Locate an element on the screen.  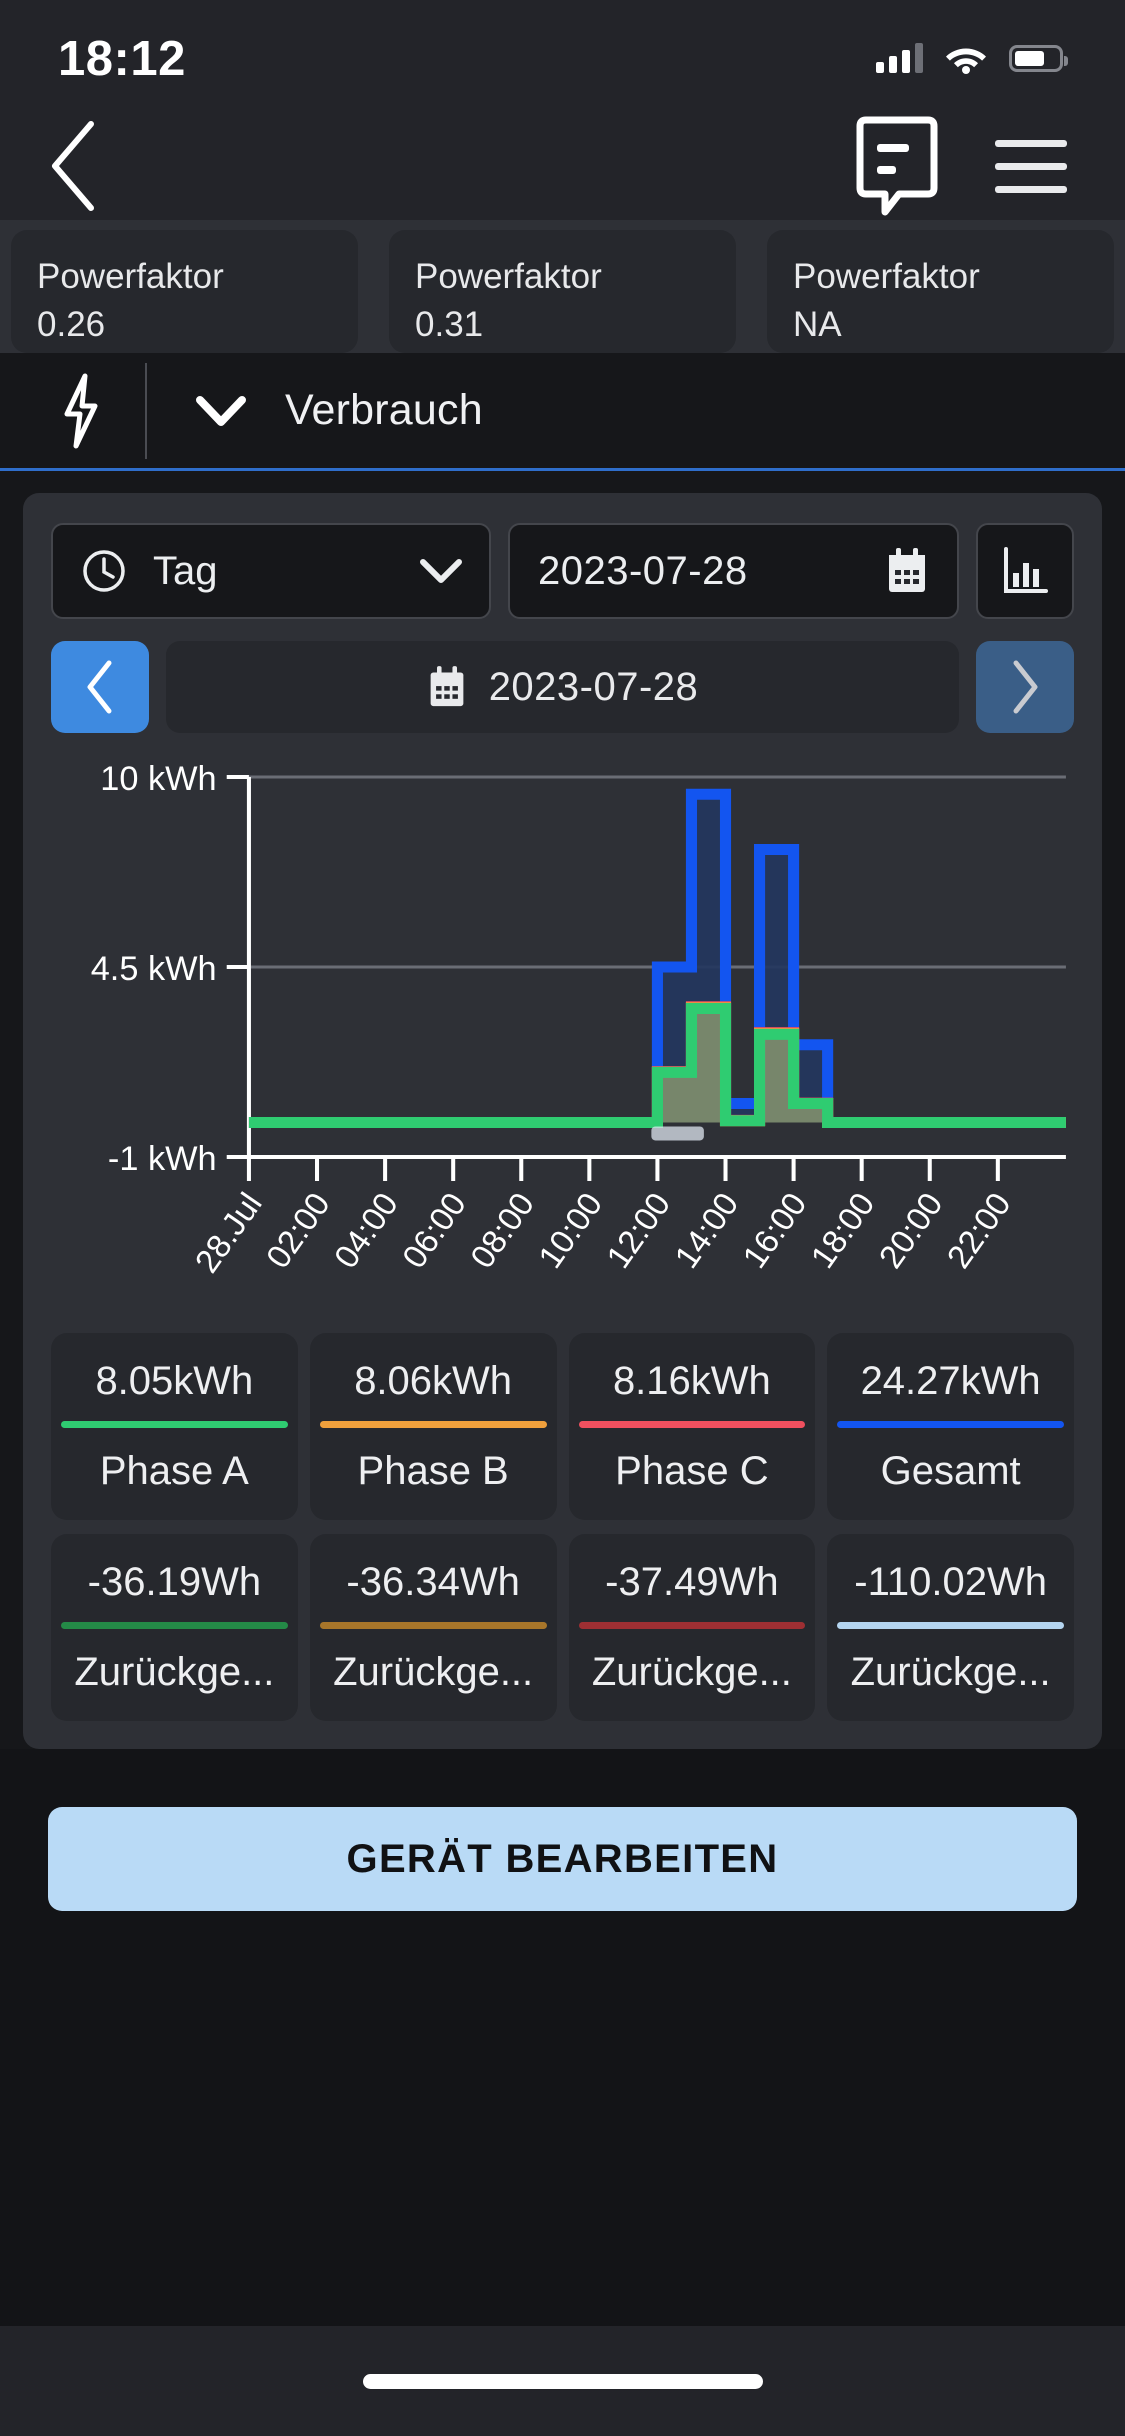
power-factor-card: Powerfaktor 0.26 is located at coordinates (184, 291).